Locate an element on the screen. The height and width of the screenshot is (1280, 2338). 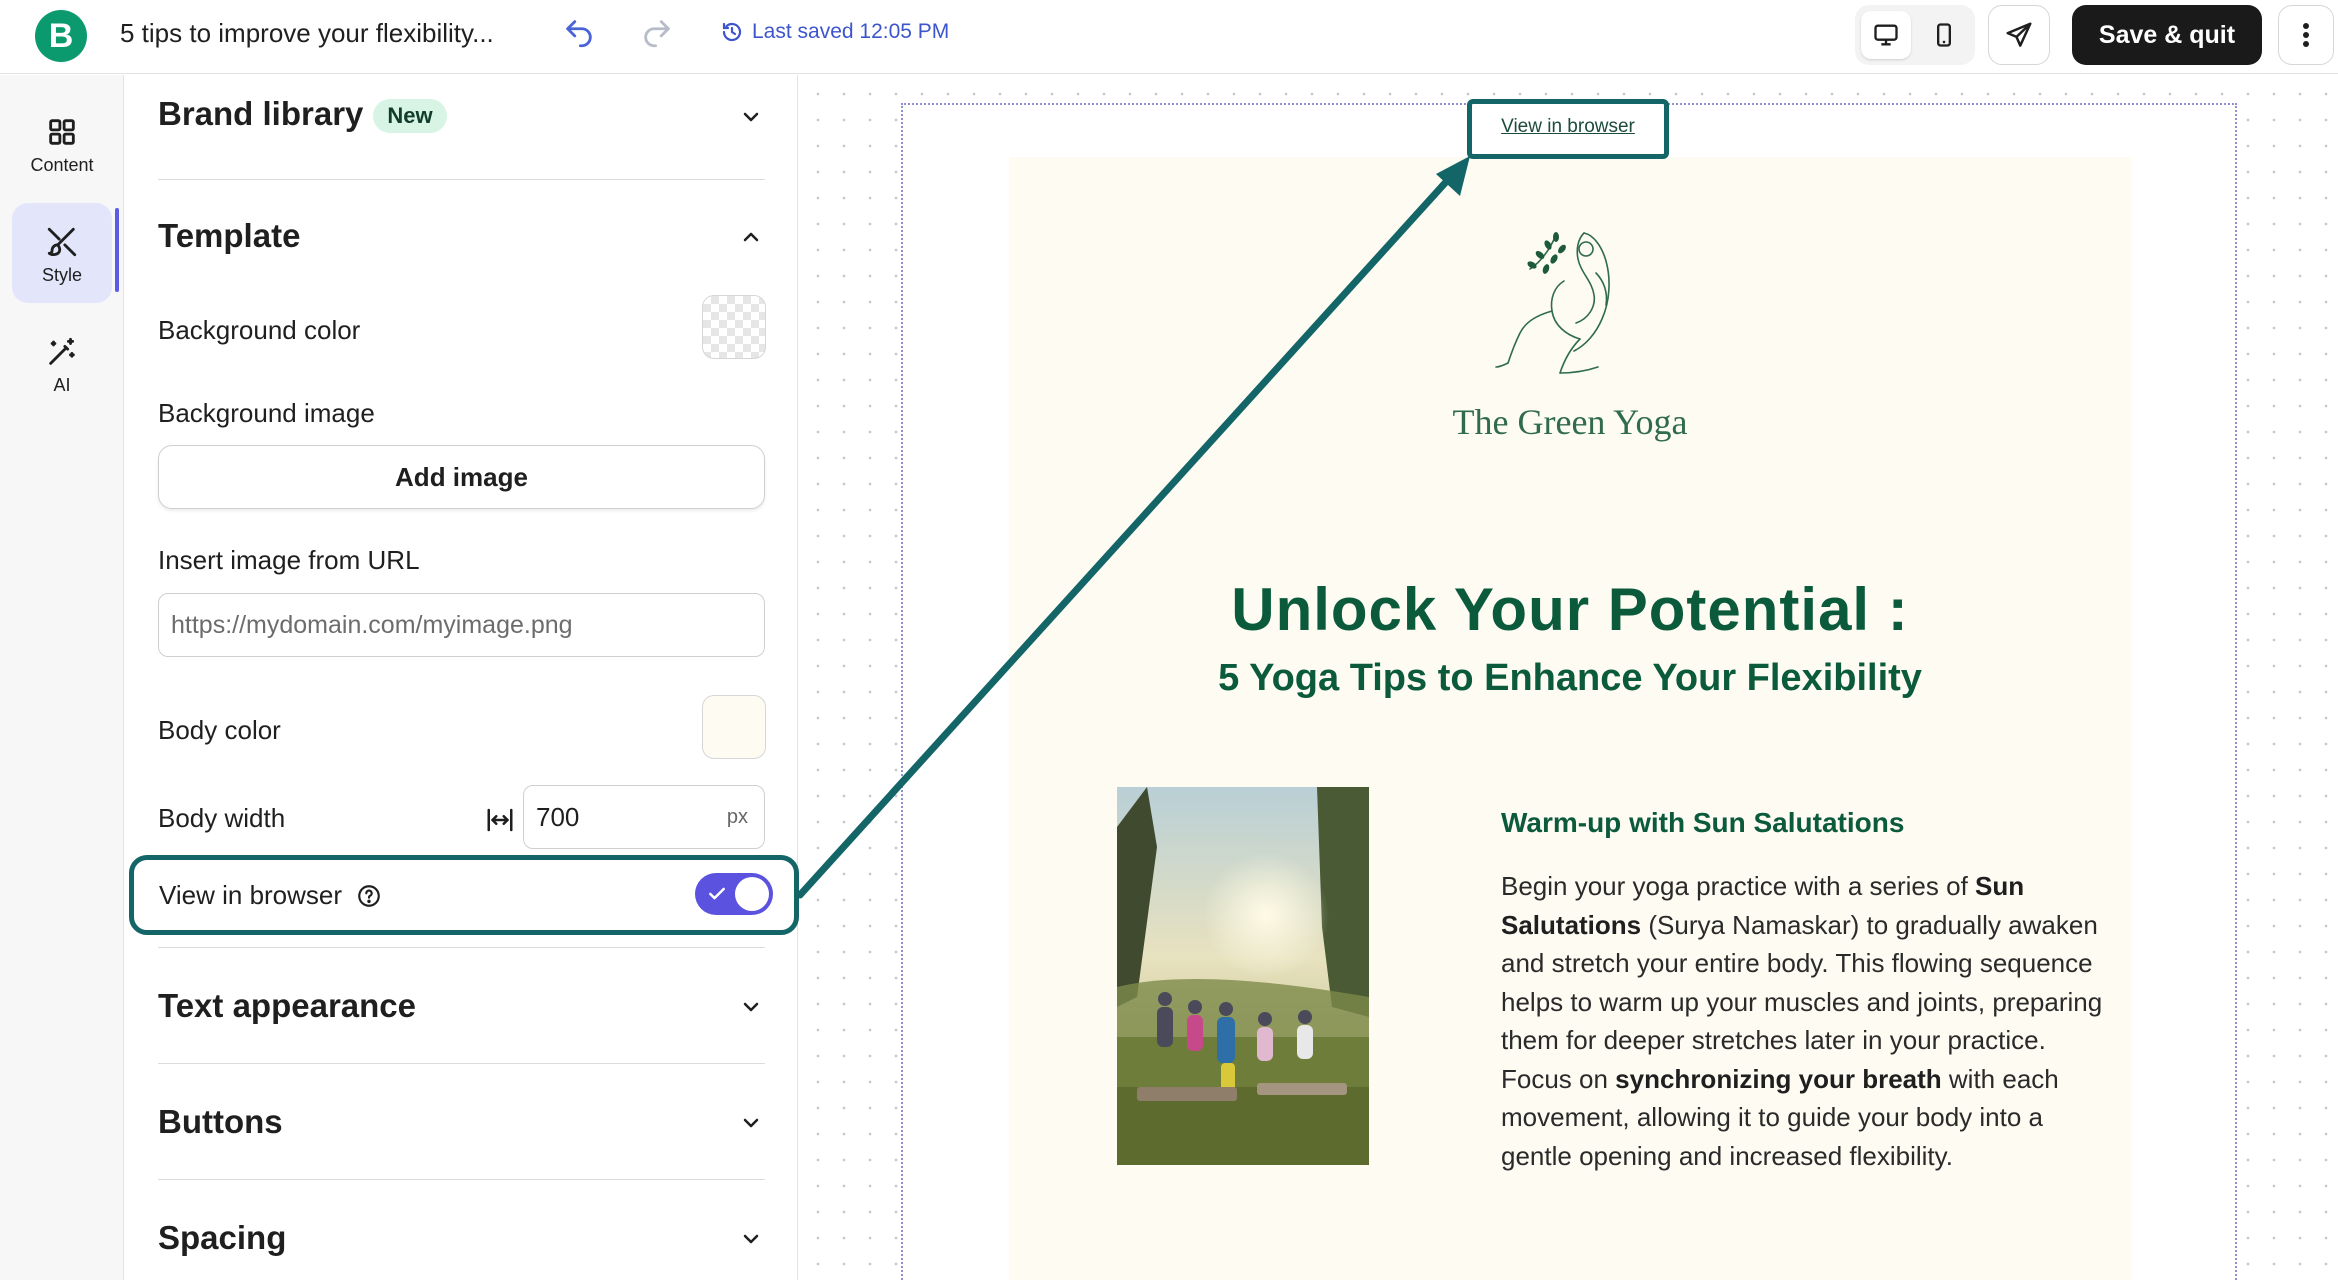
toggle-knob is located at coordinates (752, 894).